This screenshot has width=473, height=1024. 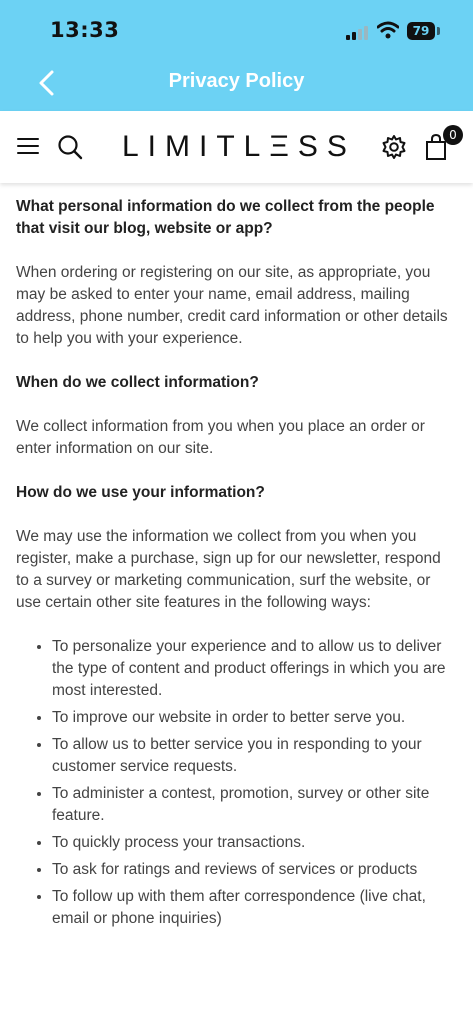 I want to click on page-title: Privacy Policy, so click(x=236, y=81).